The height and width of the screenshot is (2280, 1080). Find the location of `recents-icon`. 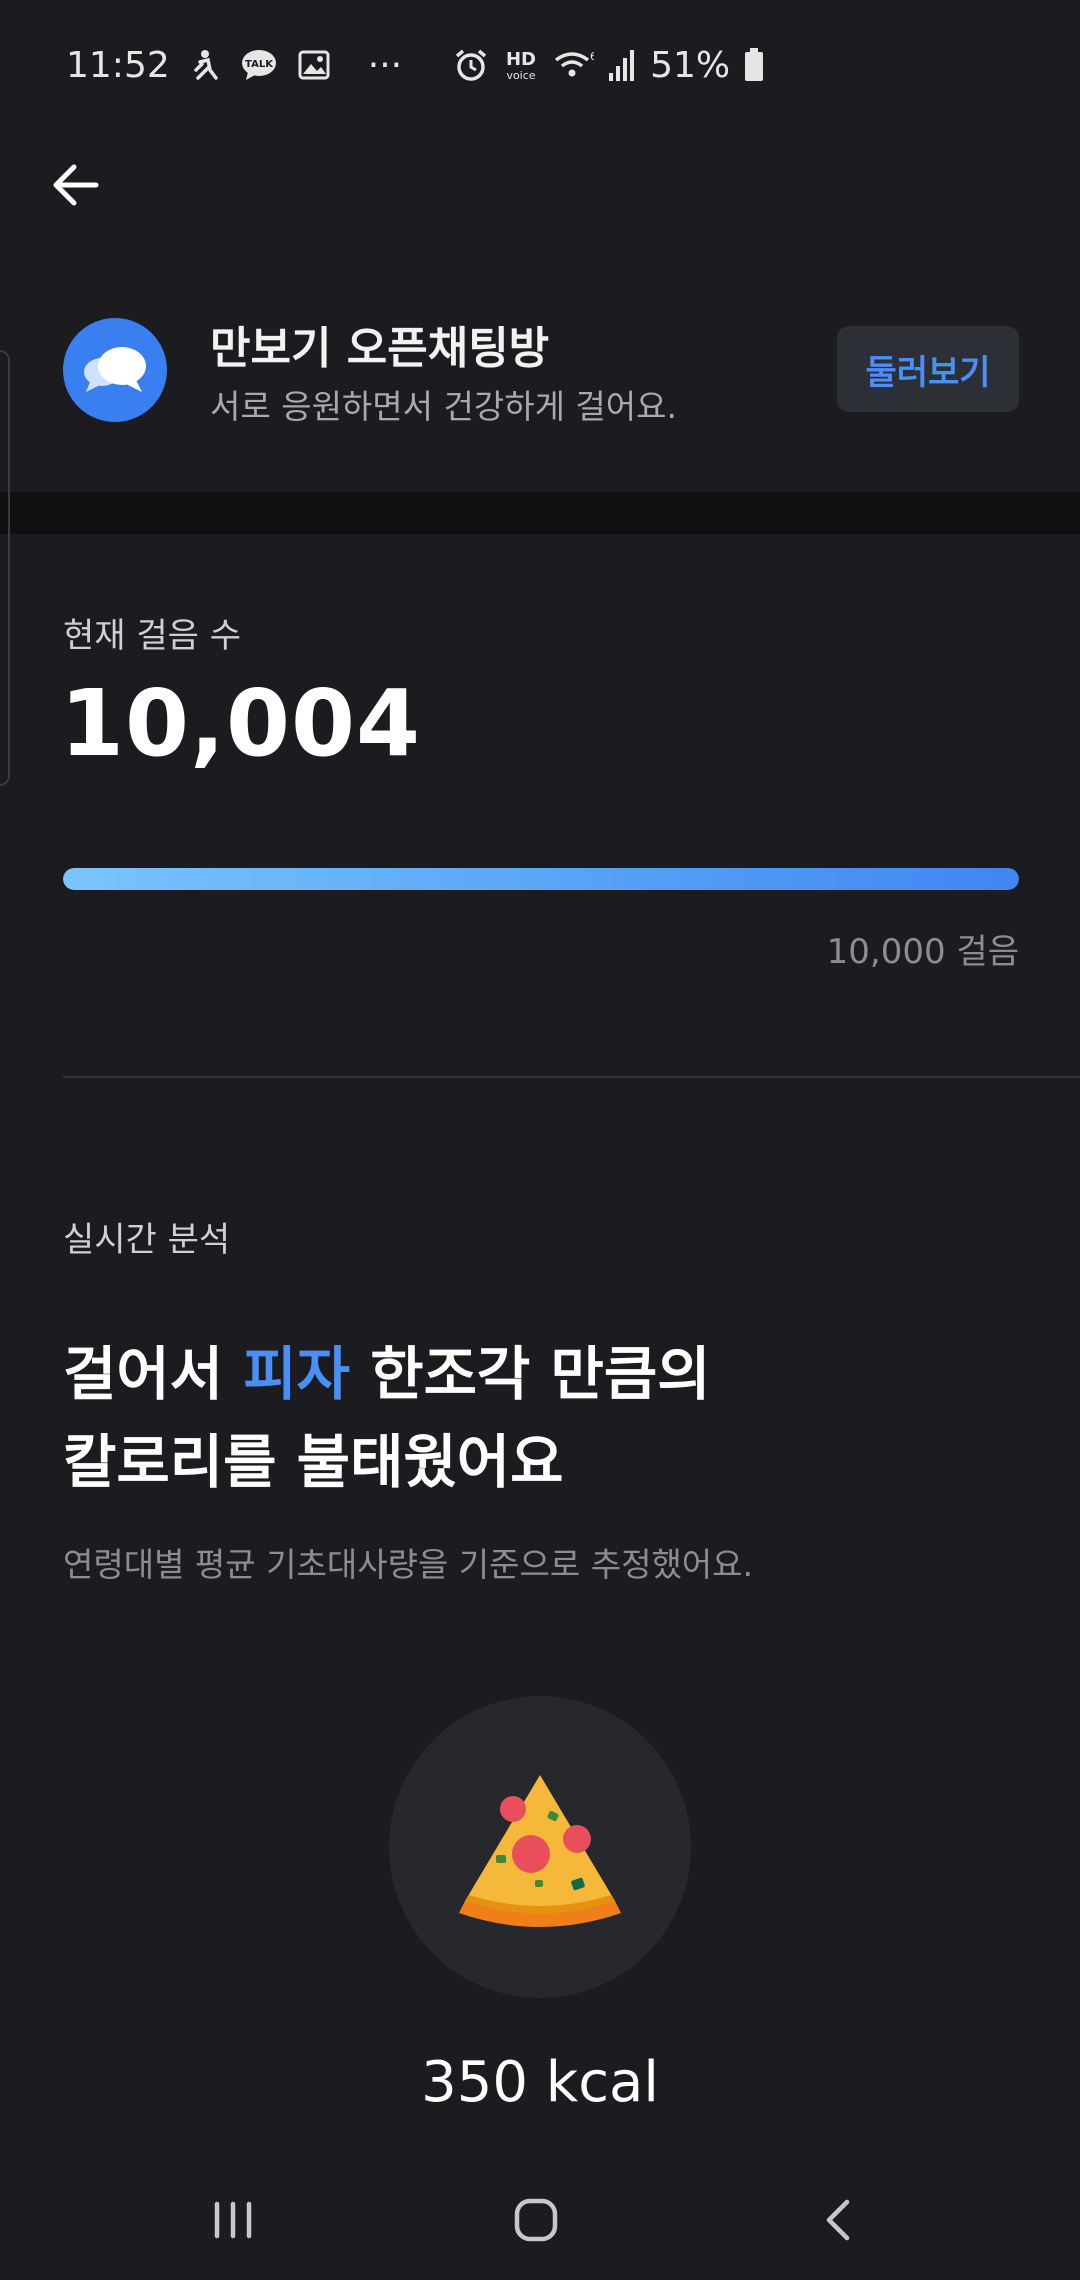

recents-icon is located at coordinates (233, 2220).